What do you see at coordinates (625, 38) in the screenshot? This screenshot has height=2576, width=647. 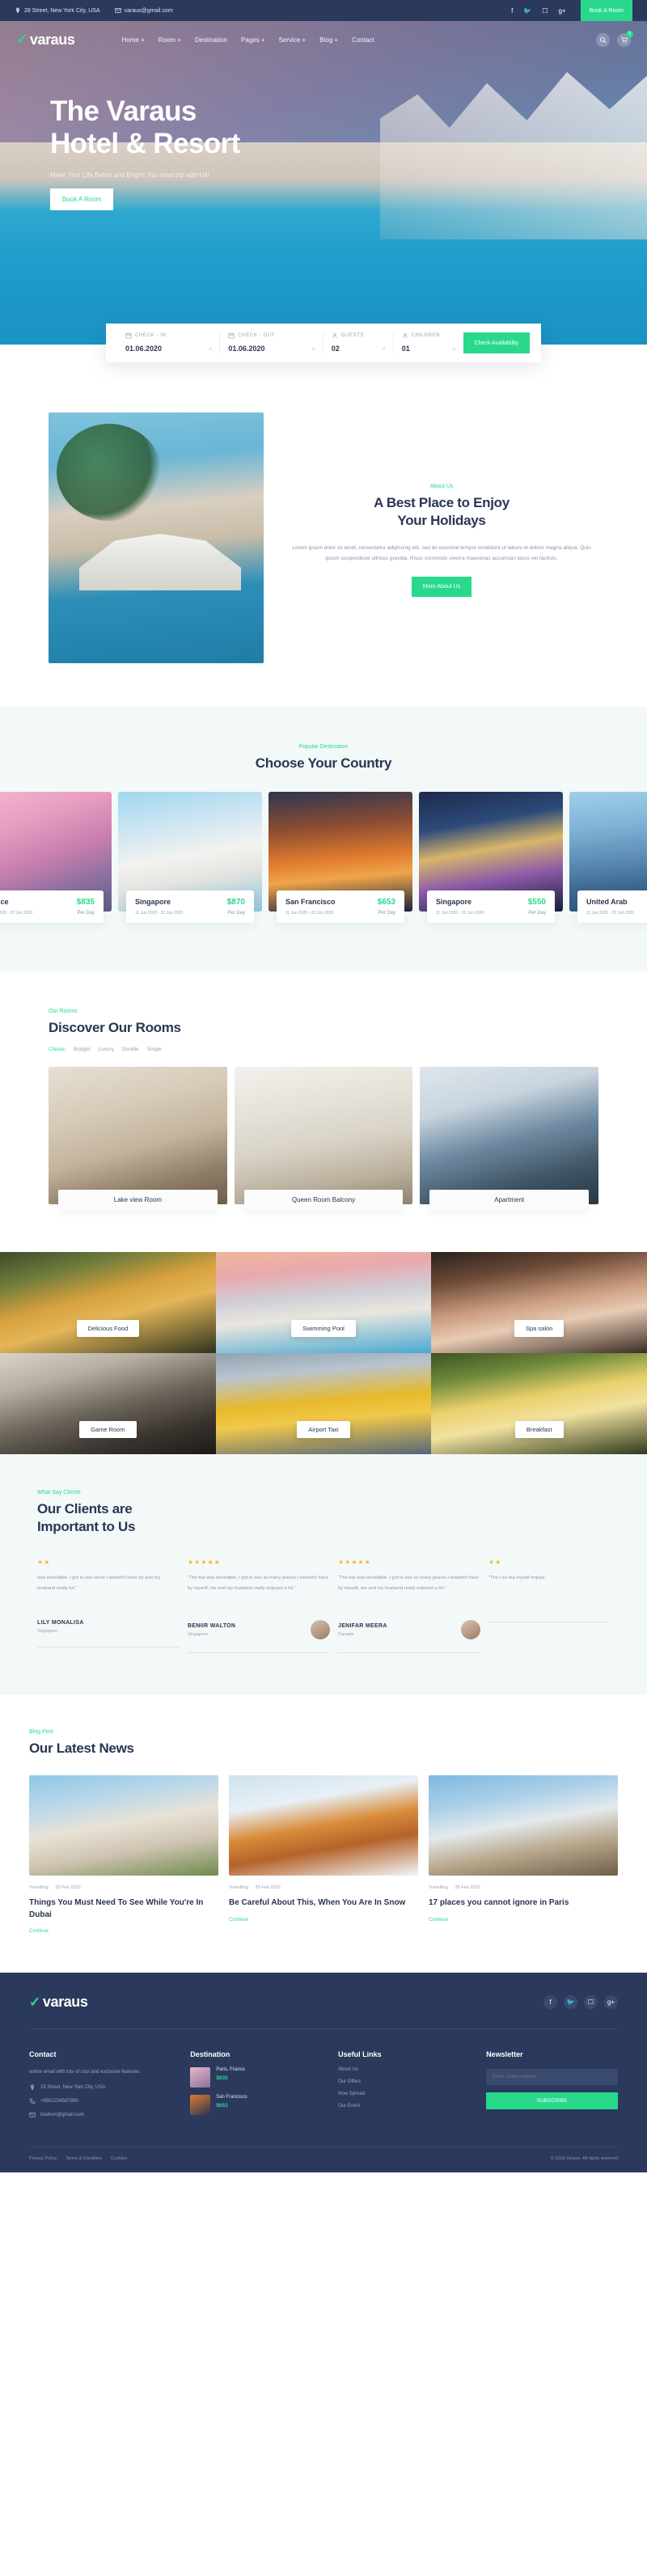 I see `cart-button: 0` at bounding box center [625, 38].